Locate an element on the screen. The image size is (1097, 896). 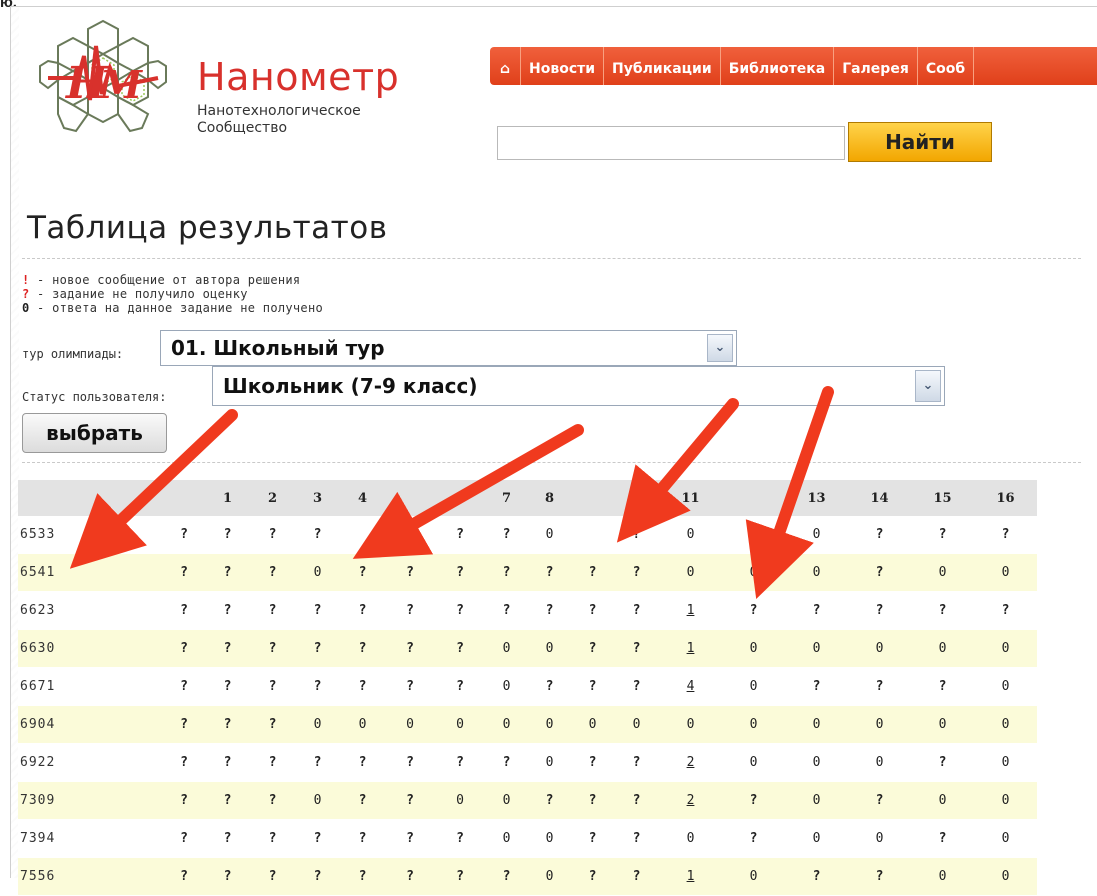
nav-item-community: Сооб is located at coordinates (946, 66).